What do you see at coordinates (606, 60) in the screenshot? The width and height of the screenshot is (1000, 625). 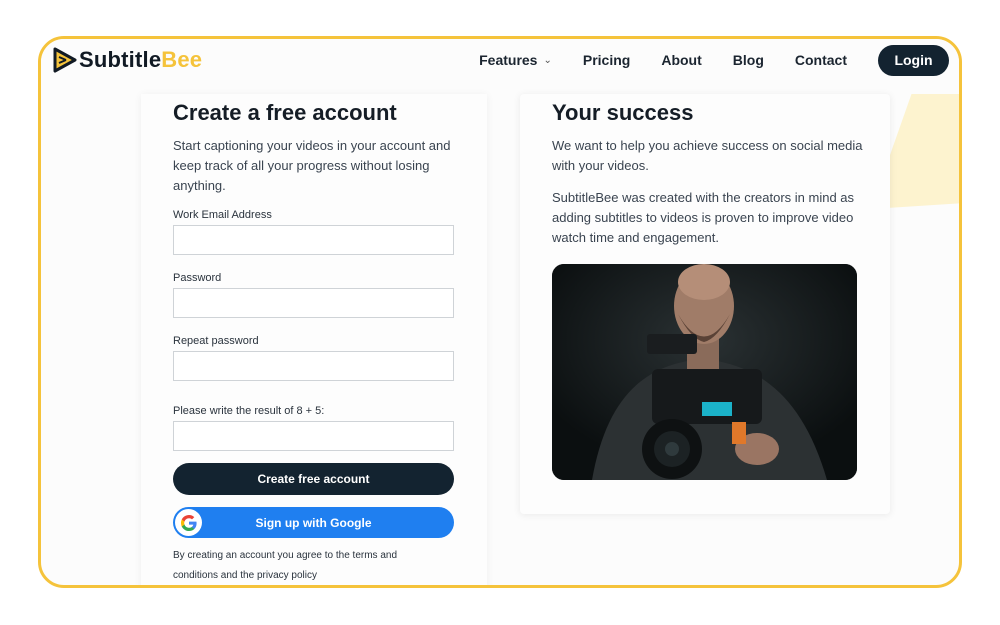 I see `nav-item-pricing: Pricing` at bounding box center [606, 60].